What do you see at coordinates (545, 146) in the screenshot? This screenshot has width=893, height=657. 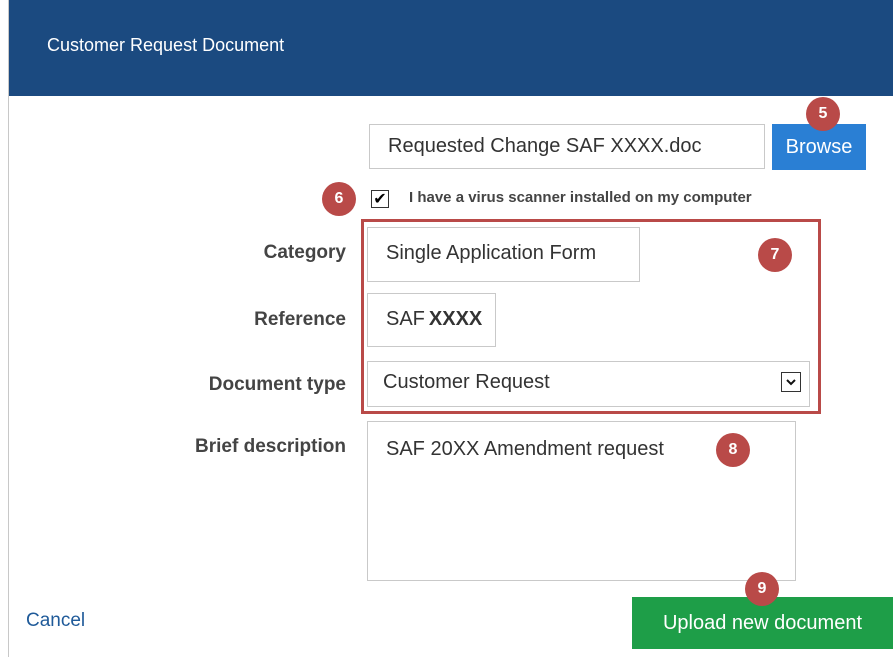 I see `file-name-value: Requested Change SAF XXXX.doc` at bounding box center [545, 146].